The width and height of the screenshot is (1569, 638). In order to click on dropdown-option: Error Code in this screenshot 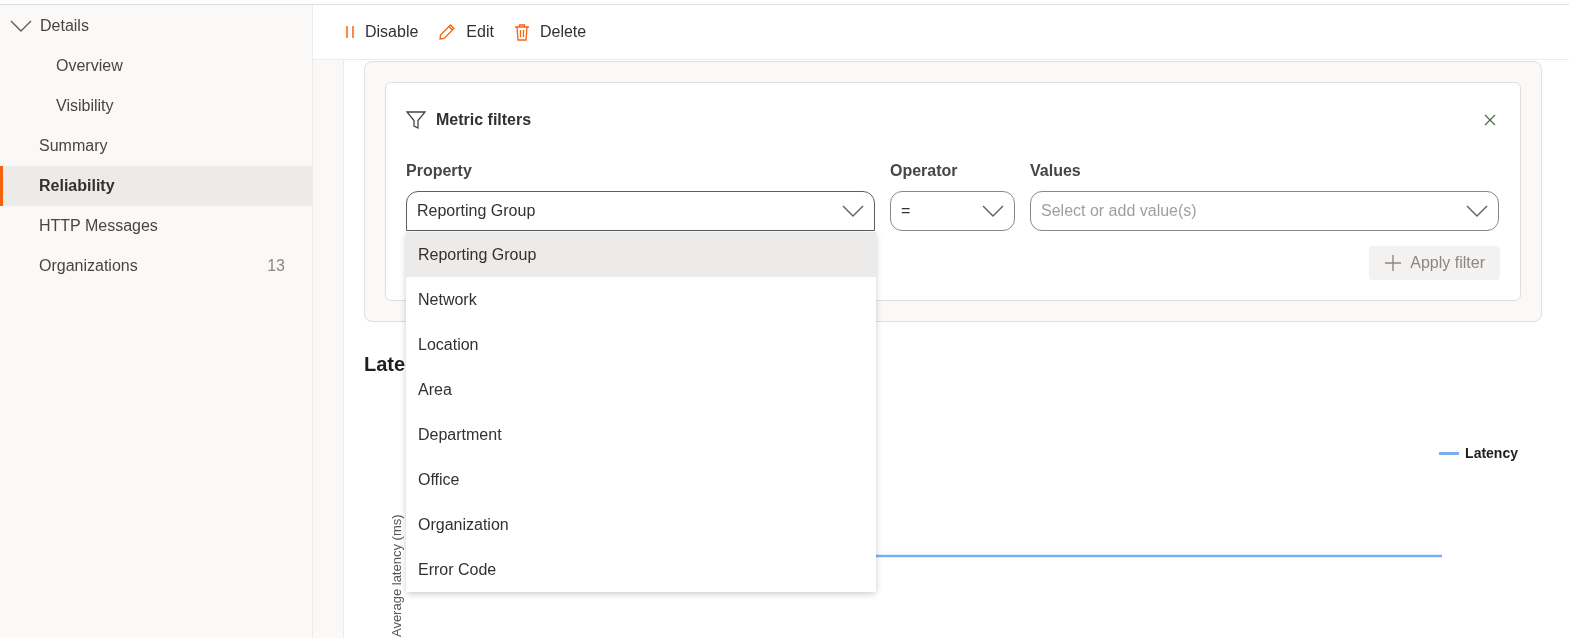, I will do `click(641, 569)`.